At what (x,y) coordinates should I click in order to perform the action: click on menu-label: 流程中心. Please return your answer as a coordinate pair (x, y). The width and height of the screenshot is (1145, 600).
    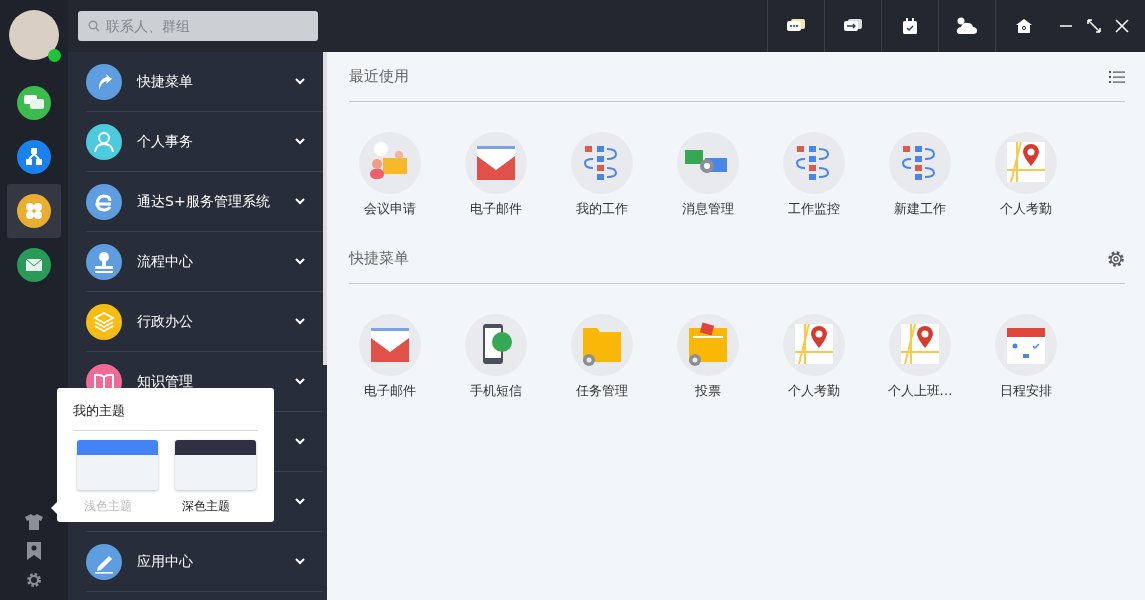
    Looking at the image, I should click on (165, 261).